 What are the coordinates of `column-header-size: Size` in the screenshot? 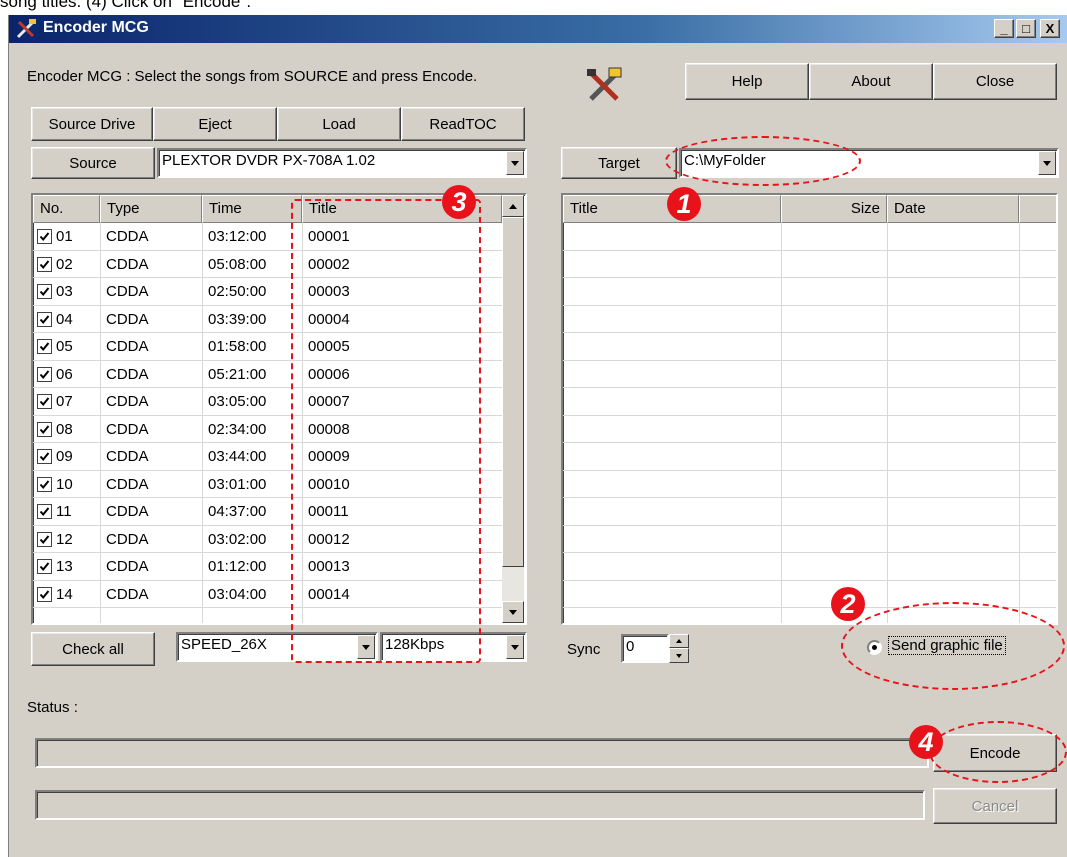 It's located at (834, 209).